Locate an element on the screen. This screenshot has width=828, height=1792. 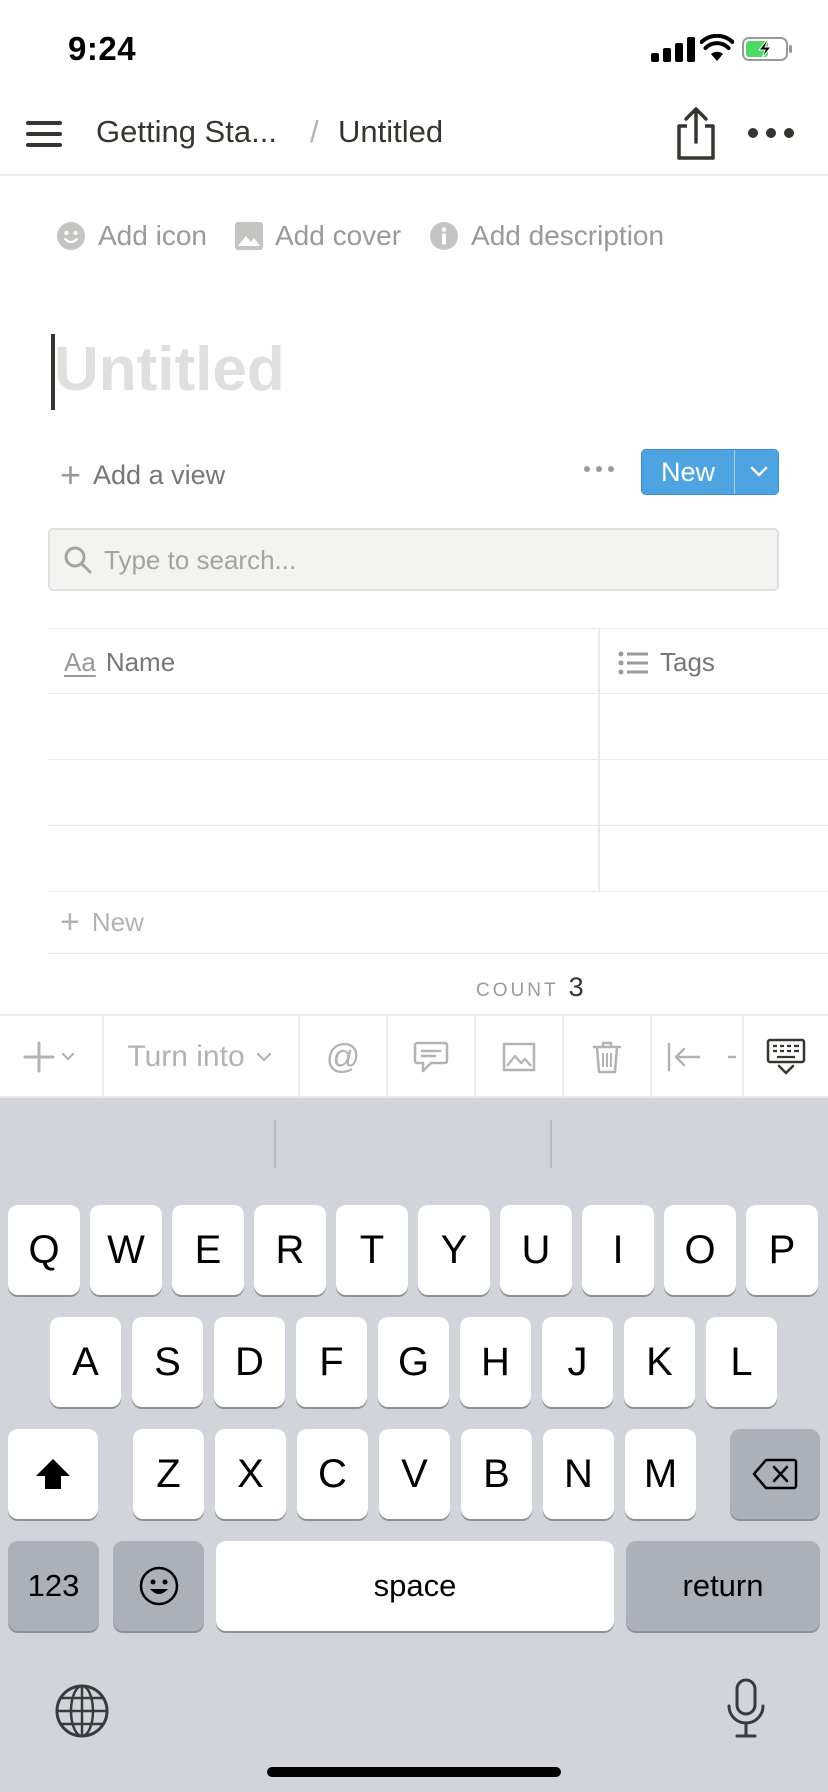
search-input is located at coordinates (424, 560).